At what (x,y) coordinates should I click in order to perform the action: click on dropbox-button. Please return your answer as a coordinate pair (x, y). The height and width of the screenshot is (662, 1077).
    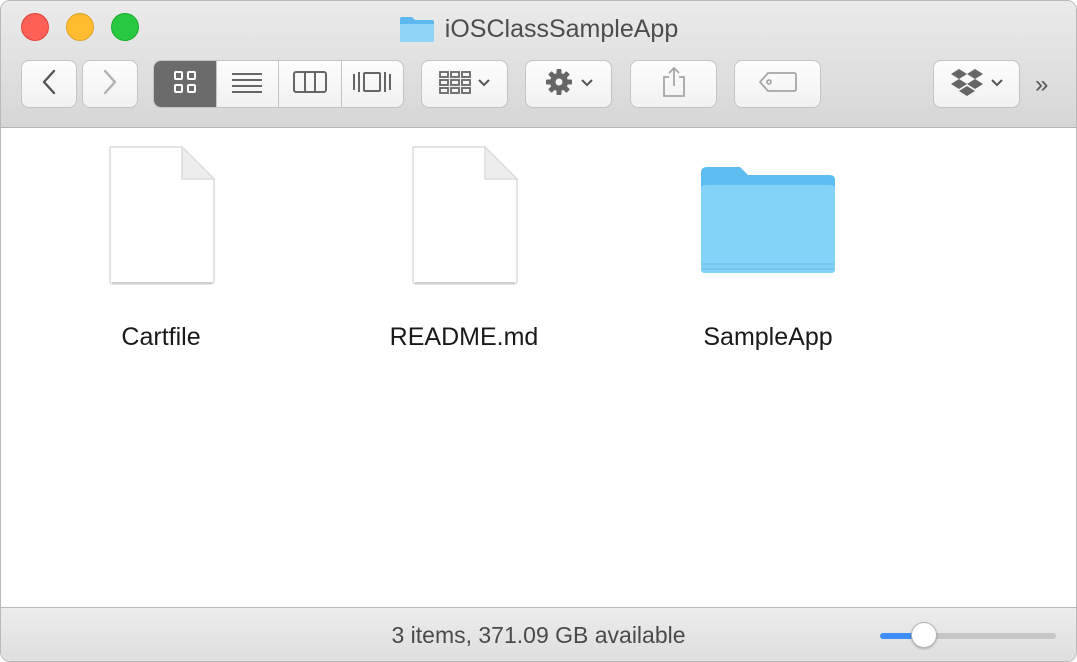
    Looking at the image, I should click on (976, 84).